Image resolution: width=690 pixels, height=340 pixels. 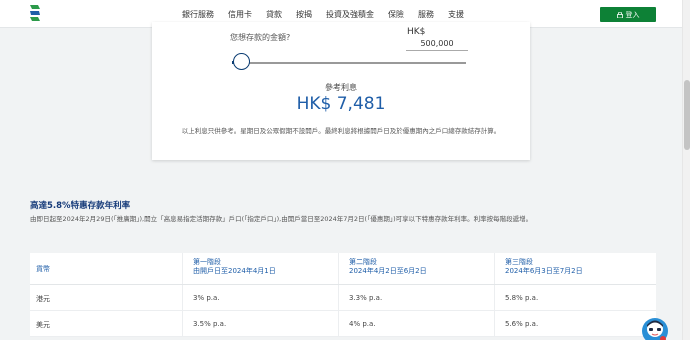 I want to click on row-stage-2-rate: 3.3% p.a., so click(x=416, y=297).